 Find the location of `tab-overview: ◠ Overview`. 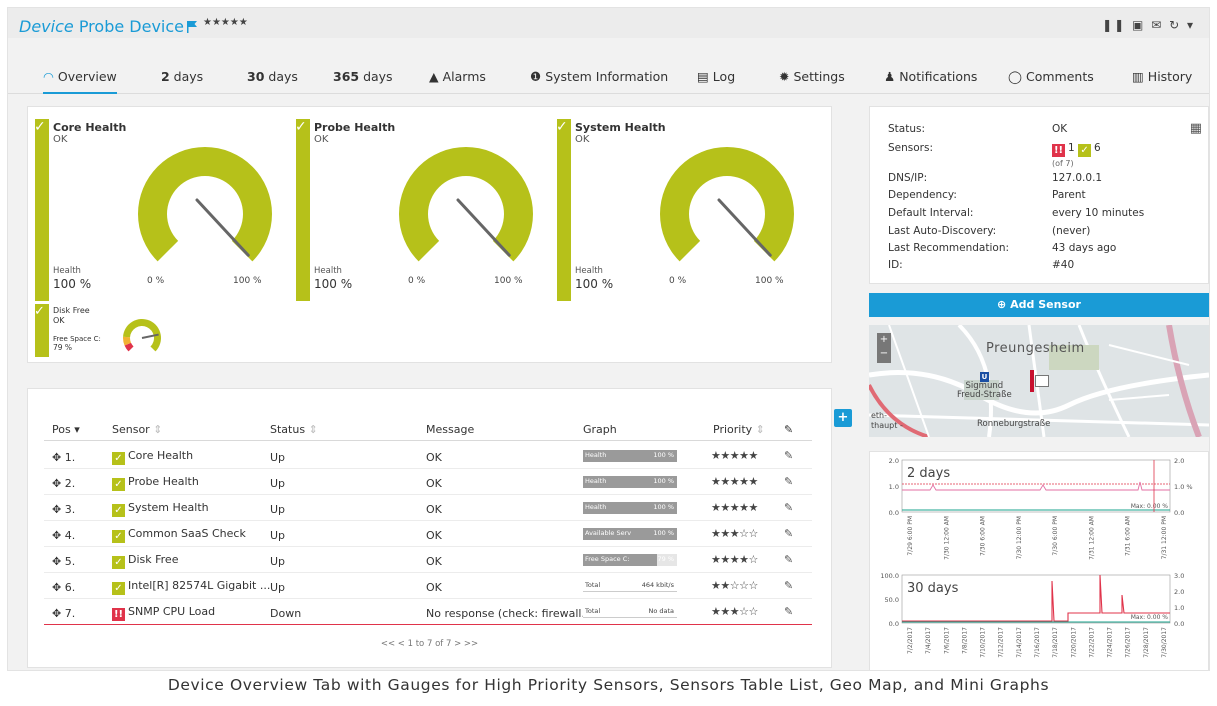

tab-overview: ◠ Overview is located at coordinates (80, 81).